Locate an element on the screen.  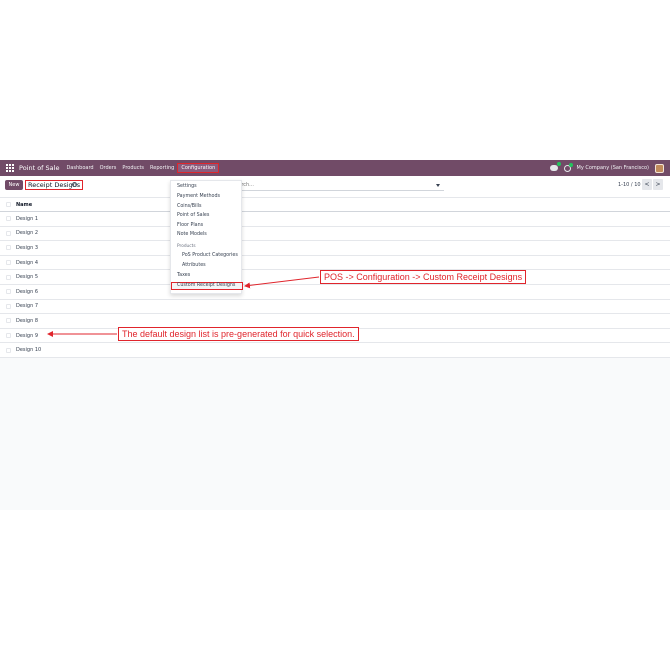
menu-item-custom-receipt-designs: Custom Receipt Designs is located at coordinates (207, 286).